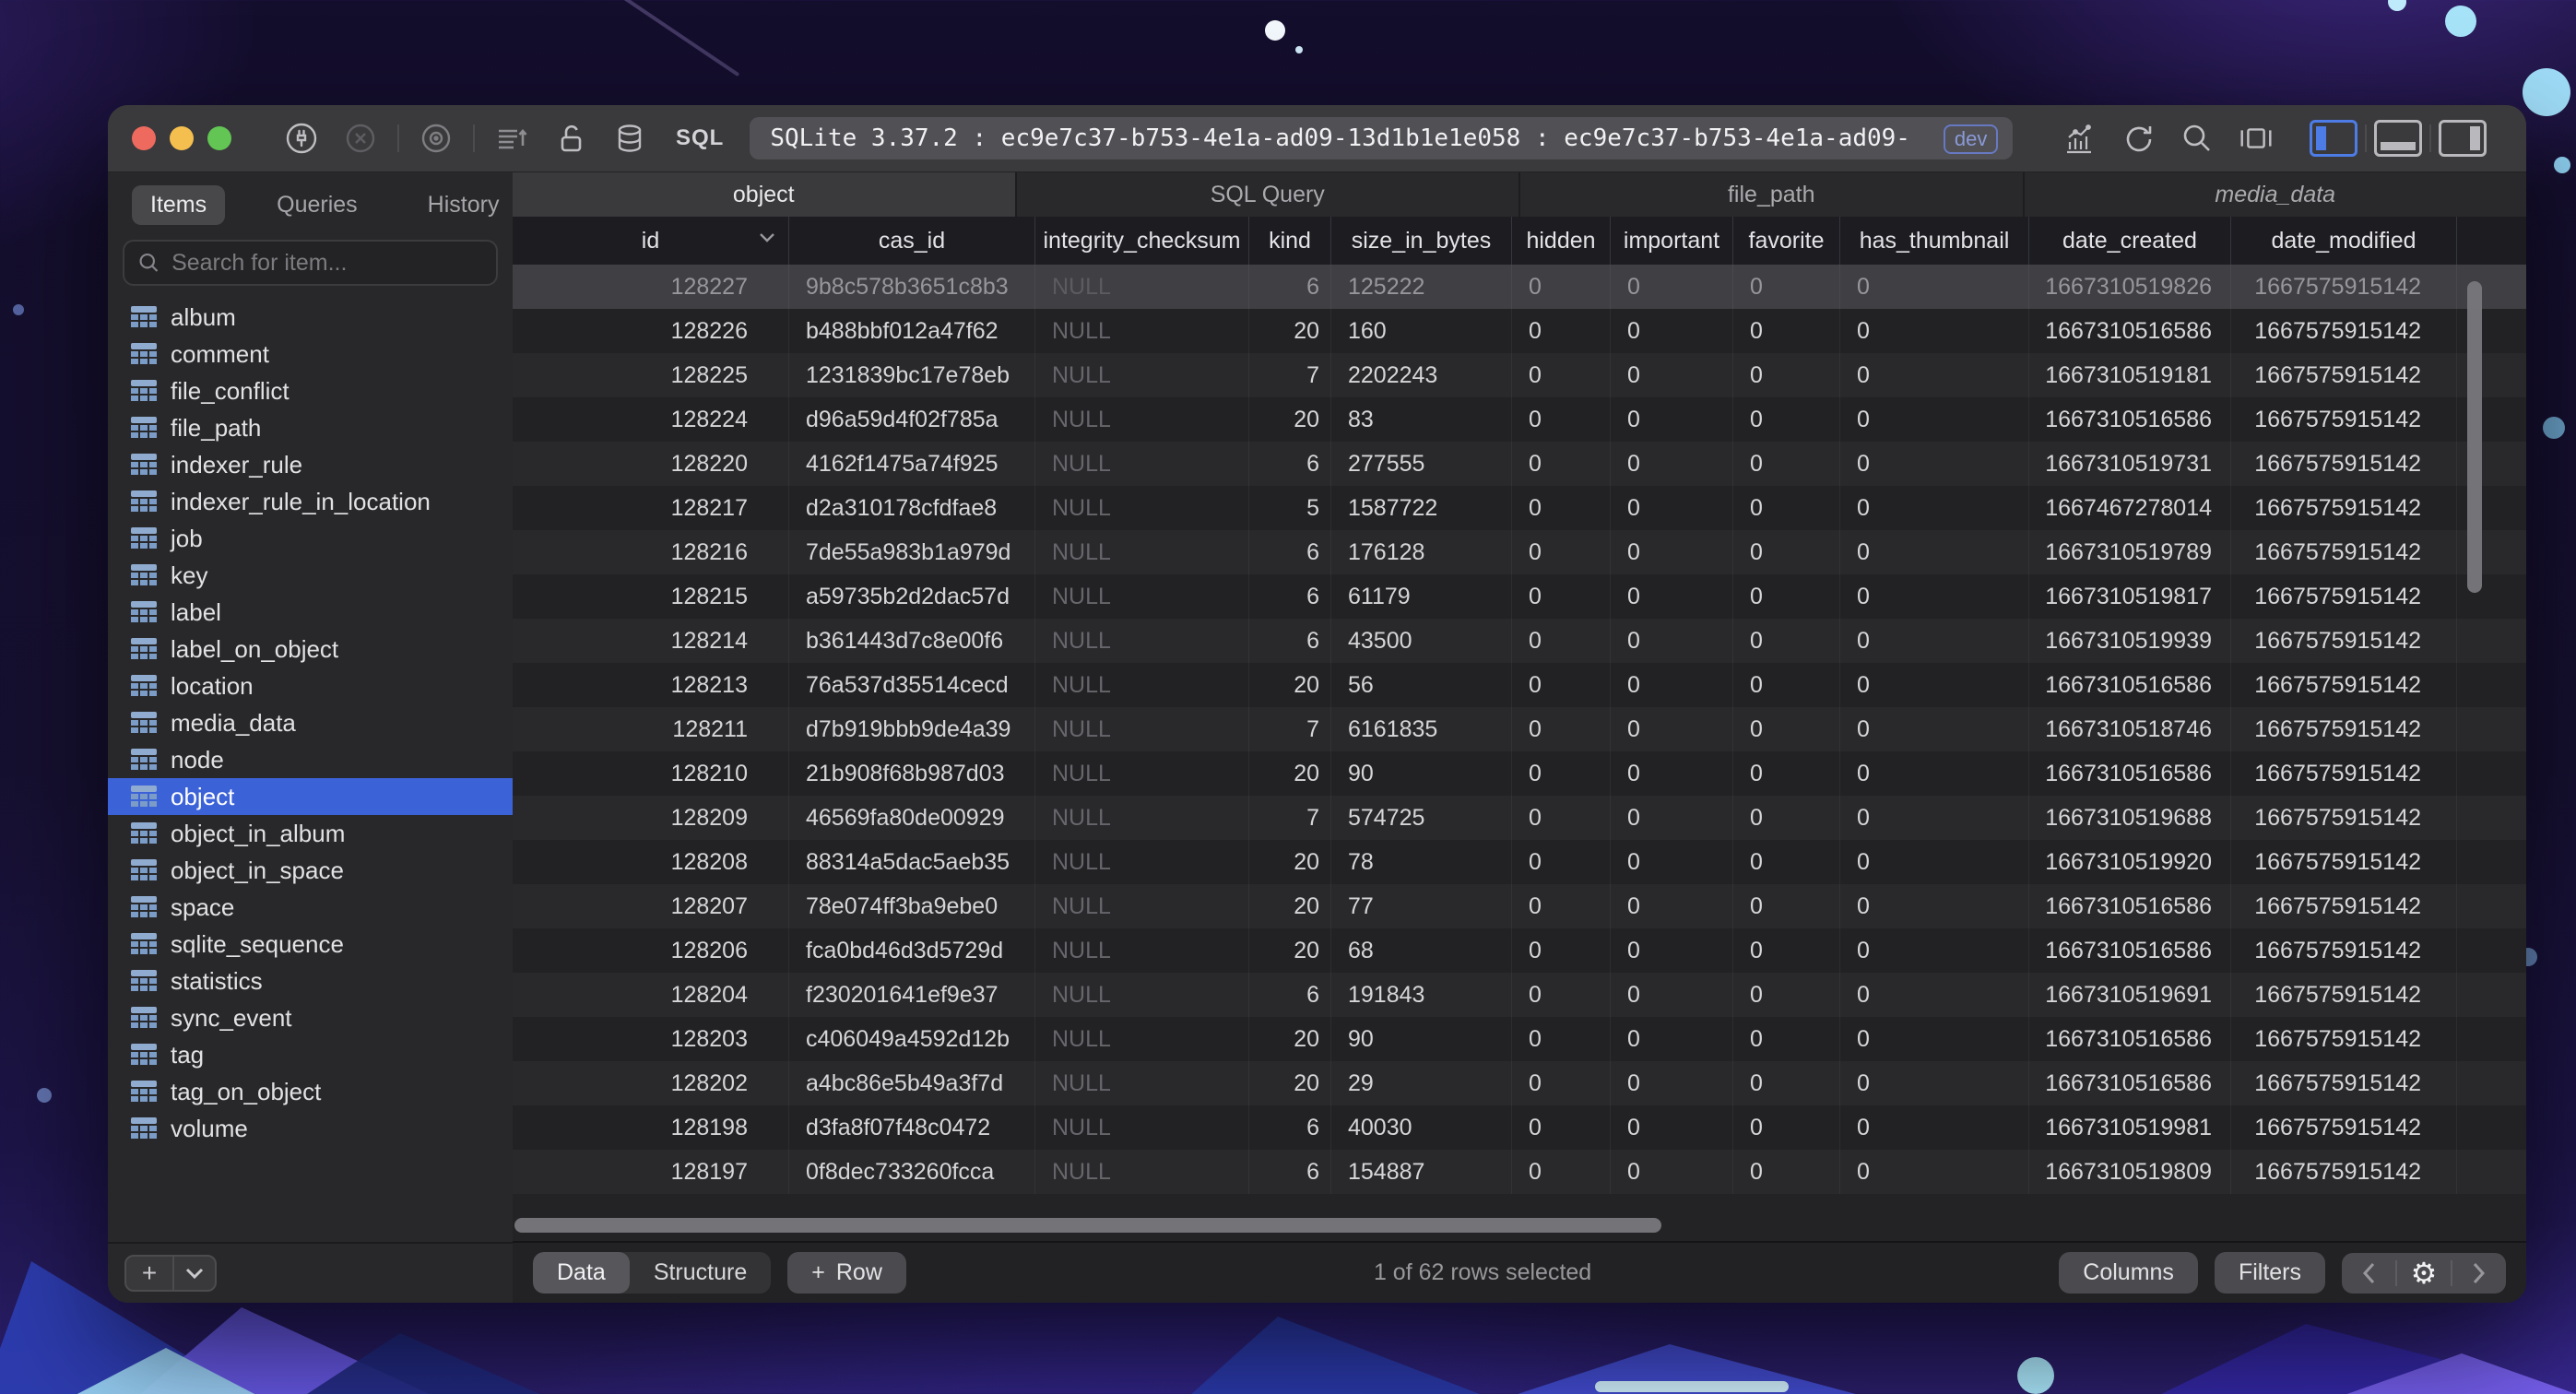 This screenshot has width=2576, height=1394. What do you see at coordinates (310, 908) in the screenshot?
I see `sidebar-item-space: space` at bounding box center [310, 908].